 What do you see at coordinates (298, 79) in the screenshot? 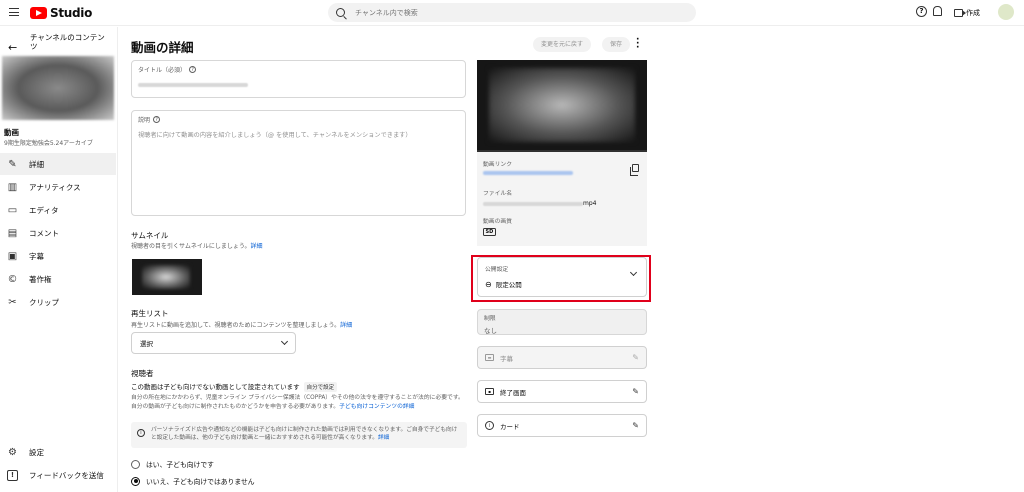
I see `title-field: タイトル（必須） ?` at bounding box center [298, 79].